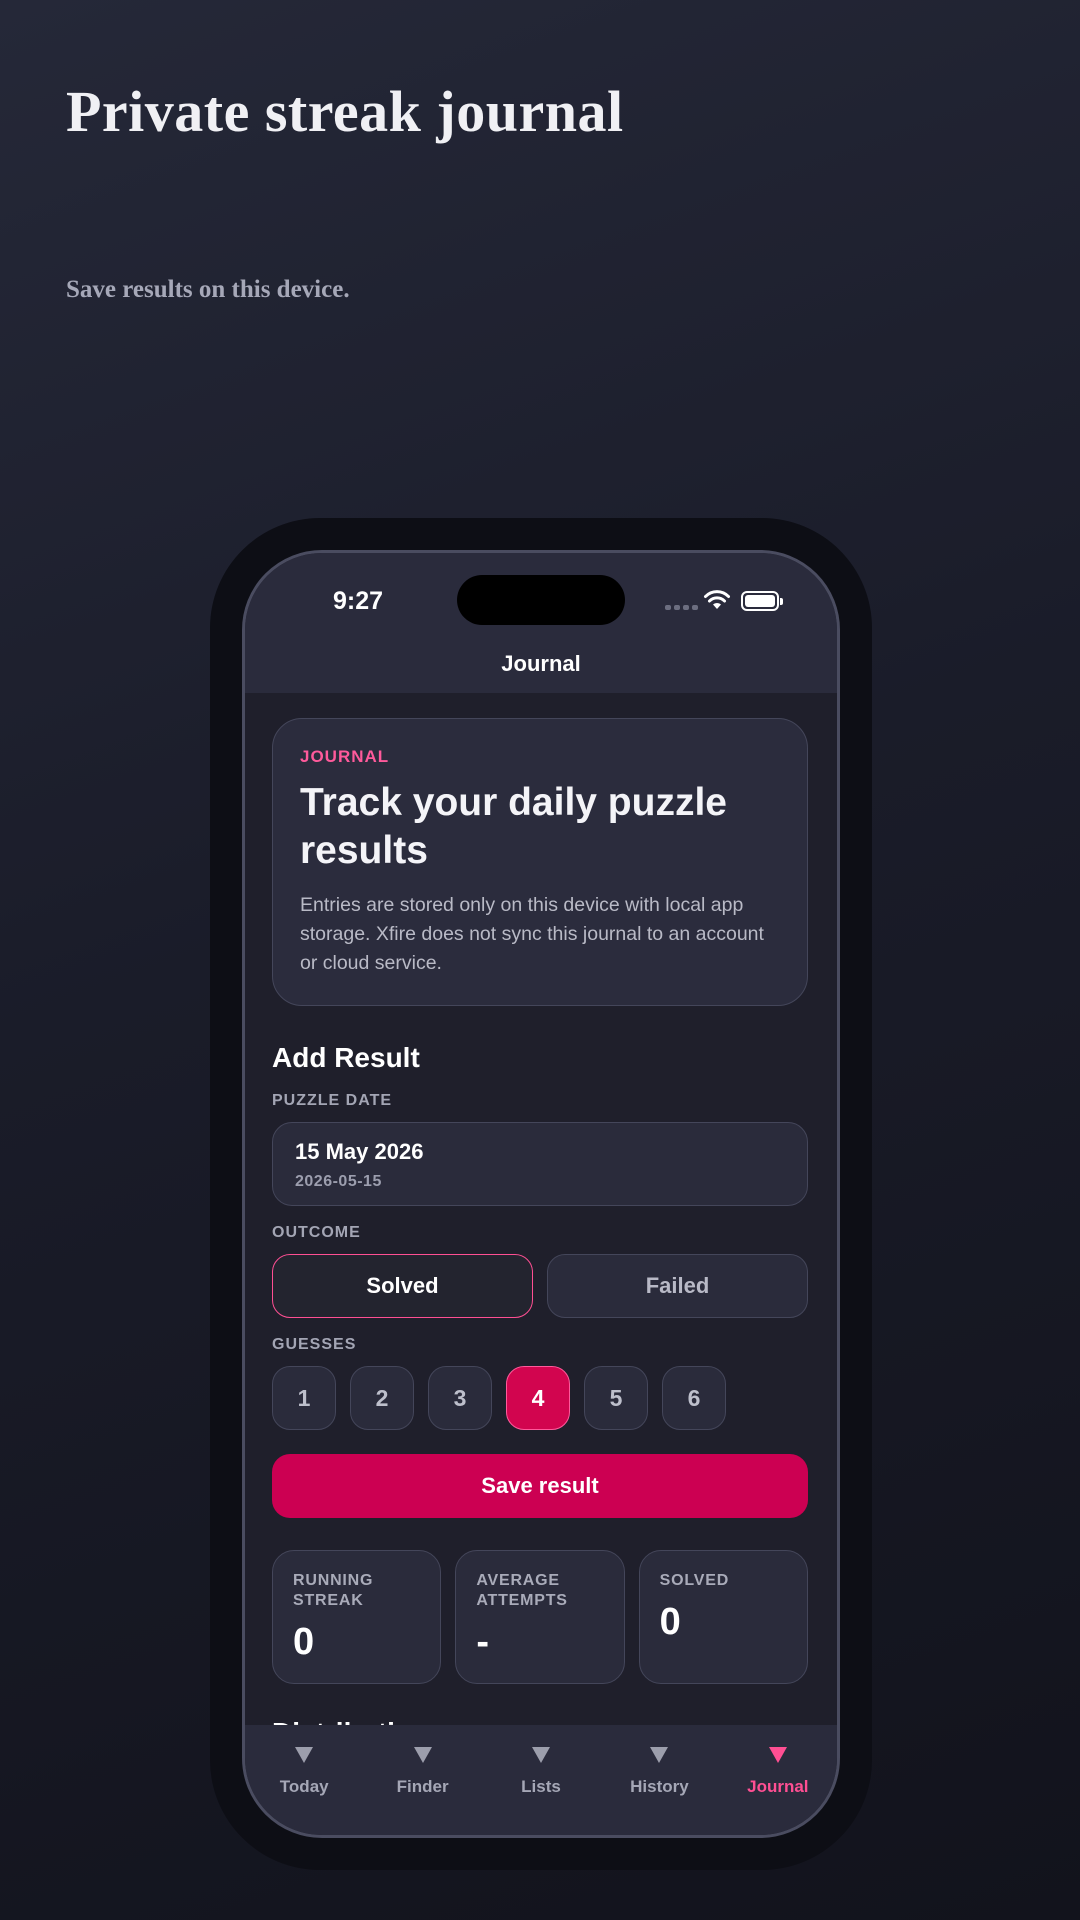 The width and height of the screenshot is (1080, 1920). I want to click on nav-title: Journal, so click(541, 663).